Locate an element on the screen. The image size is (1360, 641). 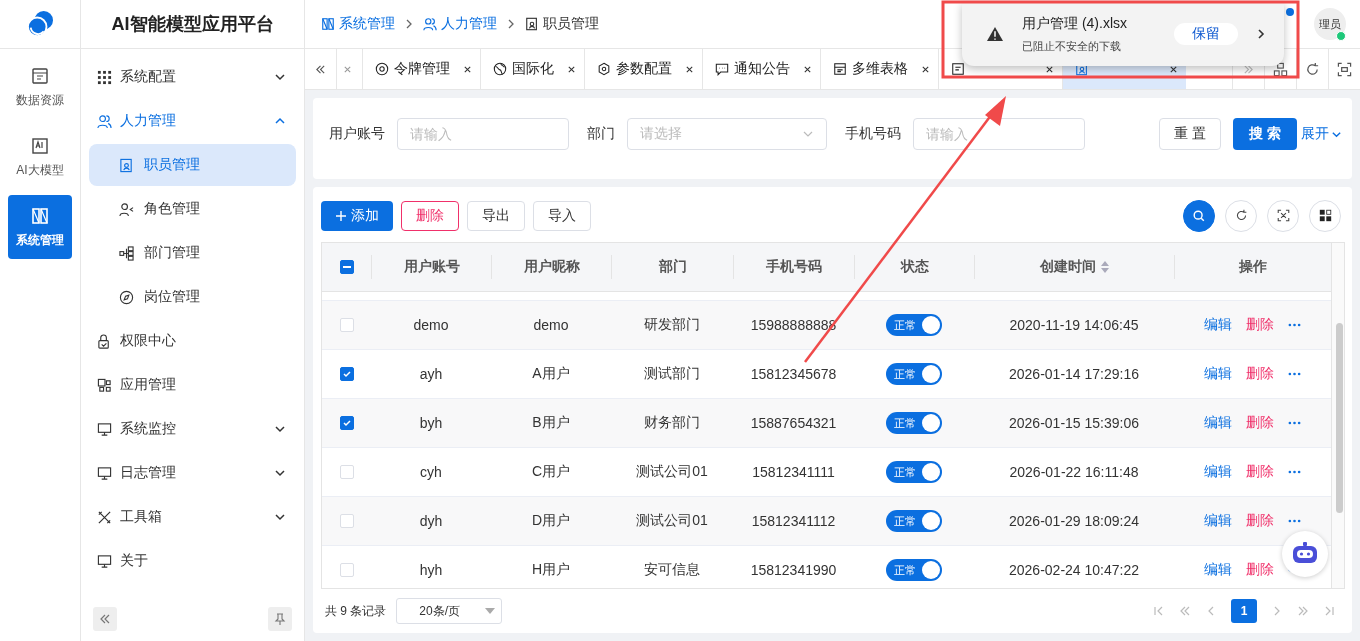
hexagon-icon is located at coordinates (604, 69).